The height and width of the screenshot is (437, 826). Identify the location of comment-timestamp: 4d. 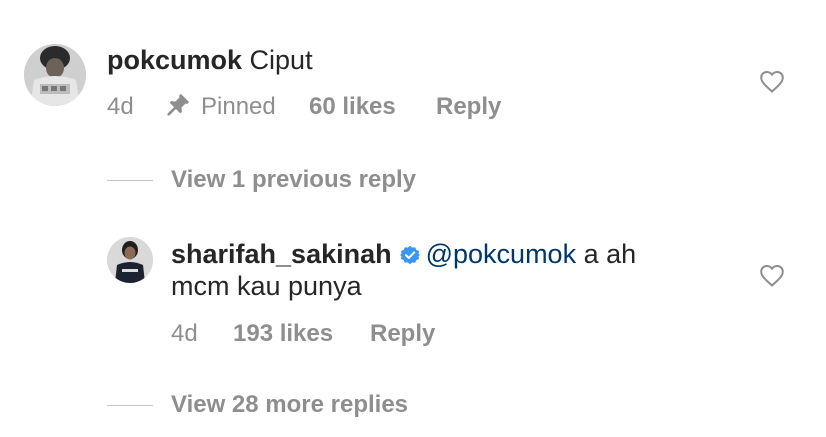
(120, 107).